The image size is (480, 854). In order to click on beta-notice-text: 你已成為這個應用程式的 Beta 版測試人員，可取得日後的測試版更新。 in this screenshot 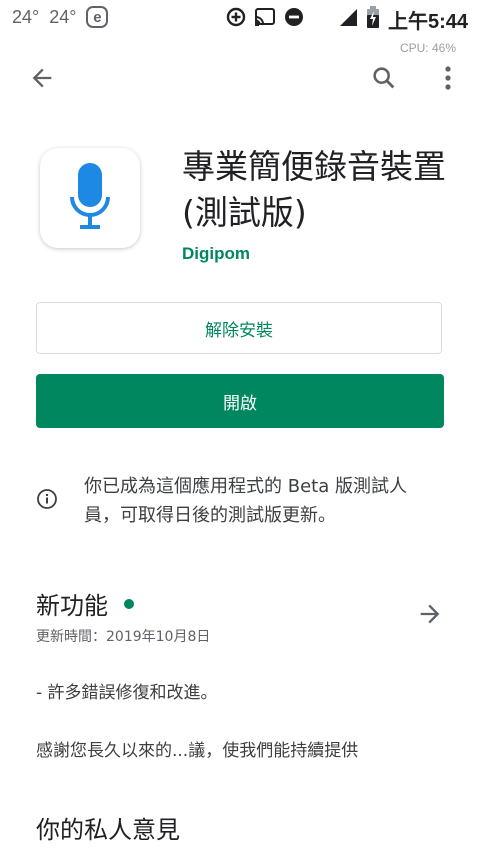, I will do `click(245, 501)`.